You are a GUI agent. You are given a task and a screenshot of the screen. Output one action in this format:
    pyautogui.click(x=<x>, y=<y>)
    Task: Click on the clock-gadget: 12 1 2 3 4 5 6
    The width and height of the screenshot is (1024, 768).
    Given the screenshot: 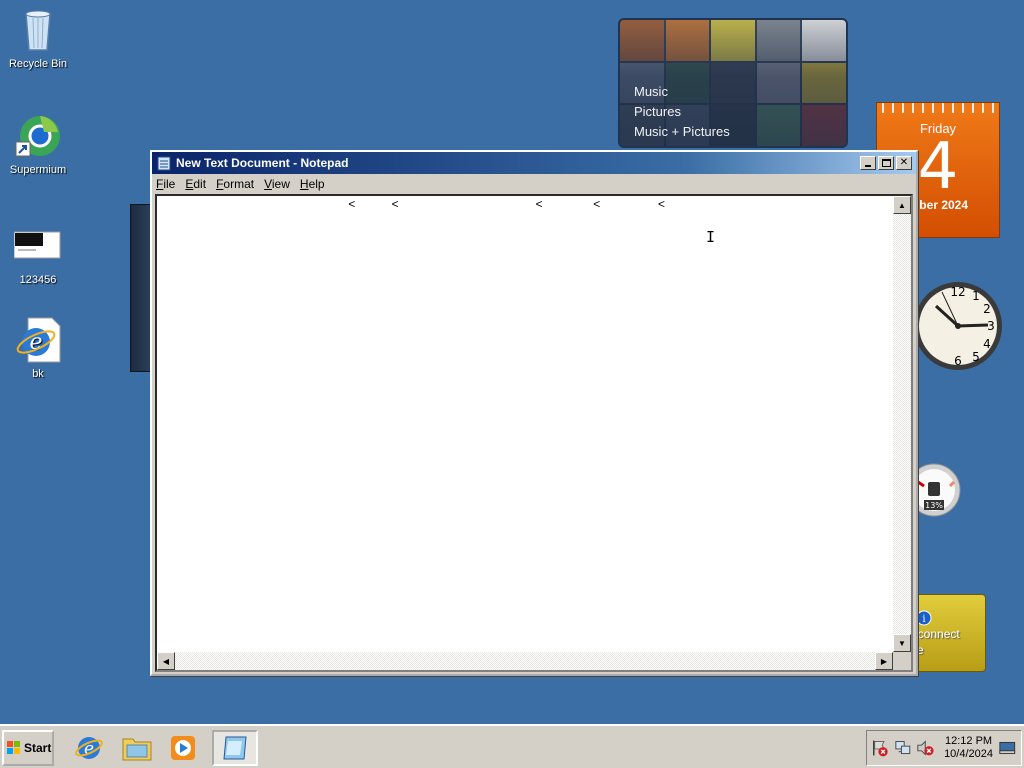 What is the action you would take?
    pyautogui.click(x=955, y=325)
    